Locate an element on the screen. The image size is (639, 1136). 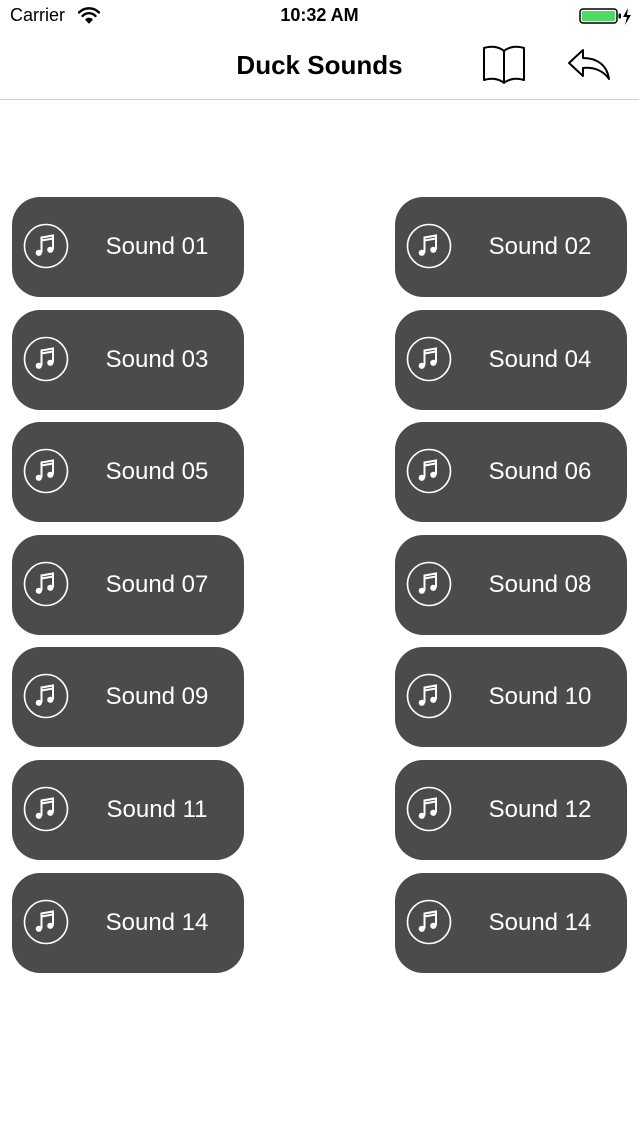
sound-button-label: Sound 05 is located at coordinates (157, 471).